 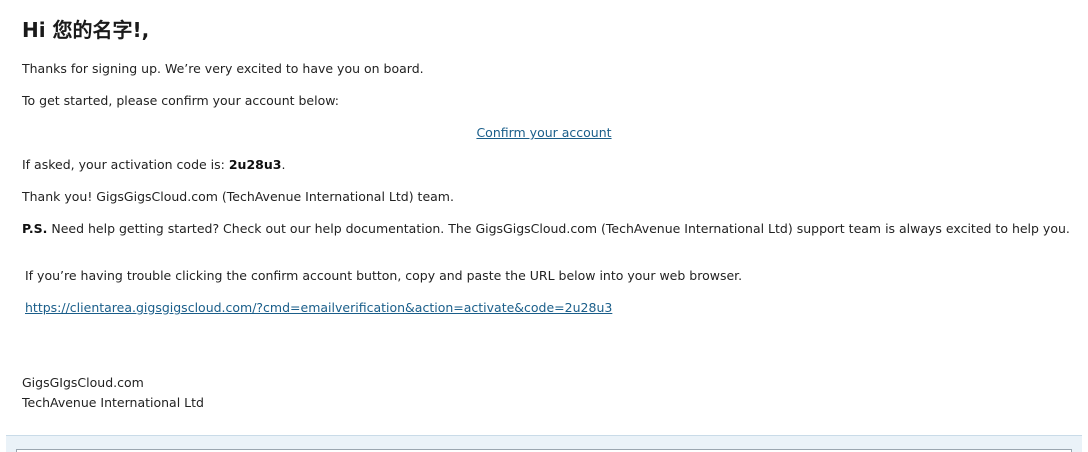 What do you see at coordinates (35, 228) in the screenshot?
I see `ps-label: P.S.` at bounding box center [35, 228].